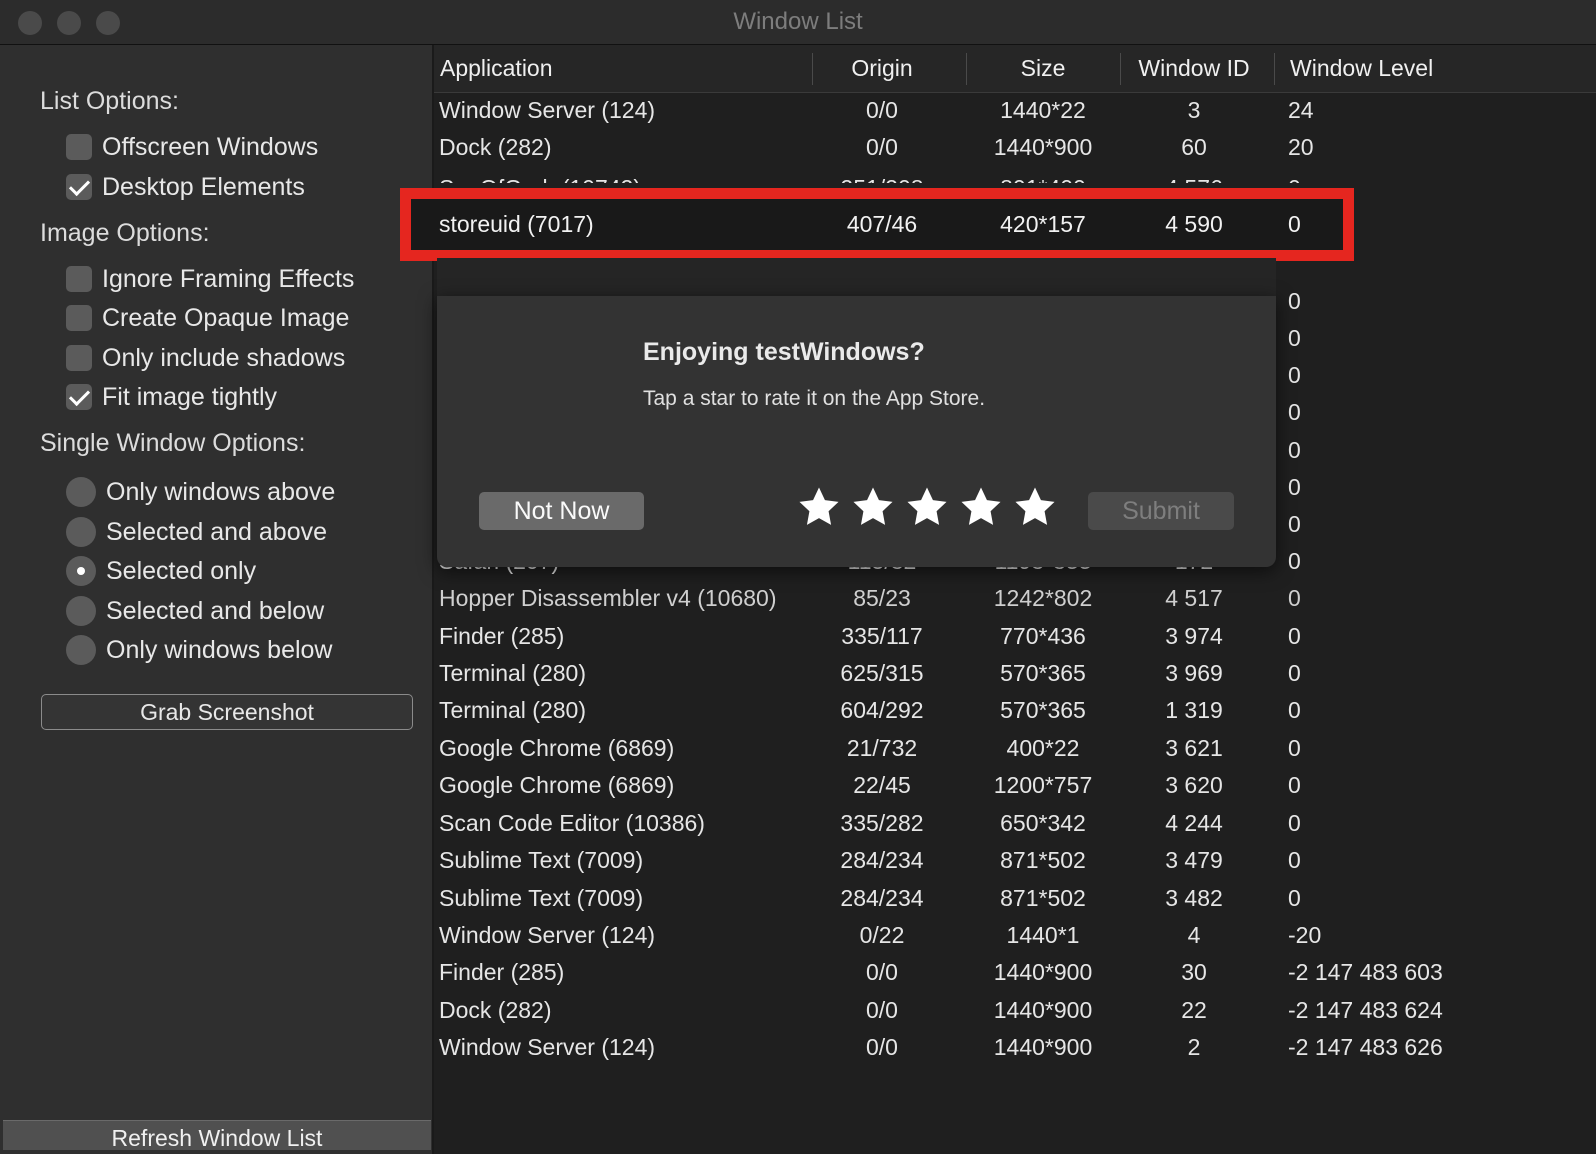 The image size is (1596, 1154). Describe the element at coordinates (1194, 110) in the screenshot. I see `cell-window-id: 3` at that location.